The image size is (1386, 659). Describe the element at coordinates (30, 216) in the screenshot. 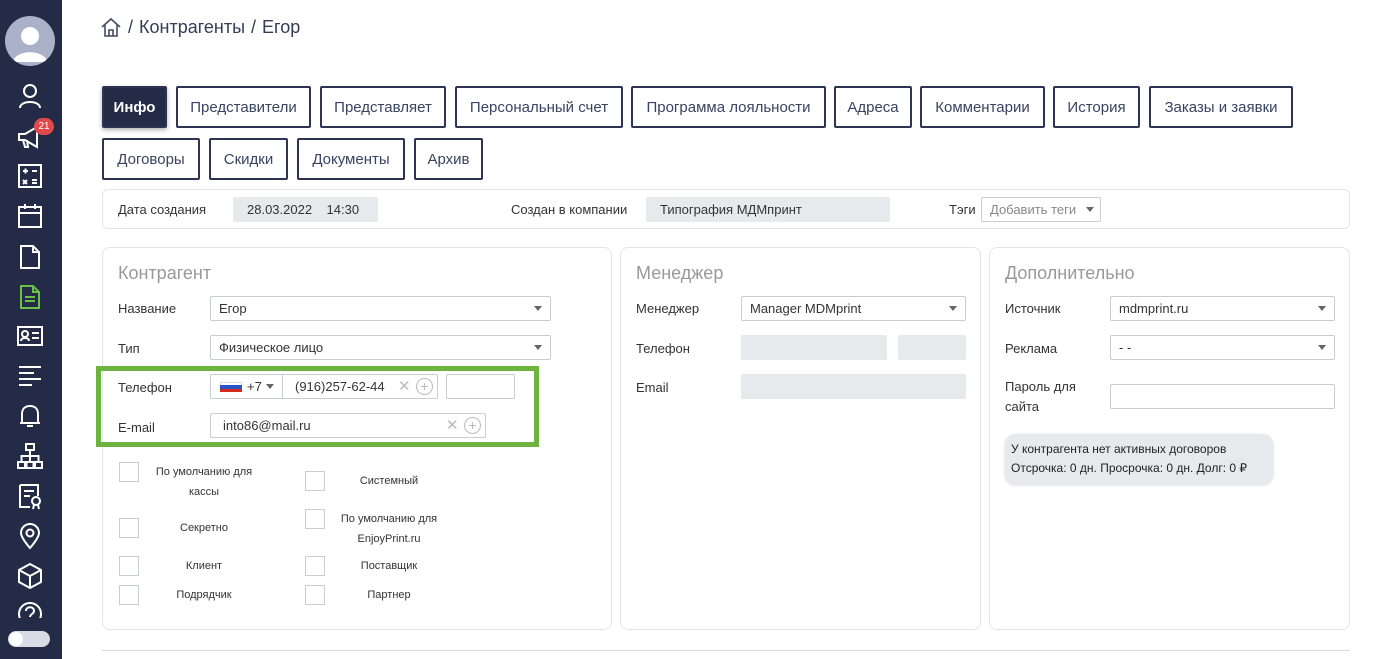

I see `calendar-icon` at that location.